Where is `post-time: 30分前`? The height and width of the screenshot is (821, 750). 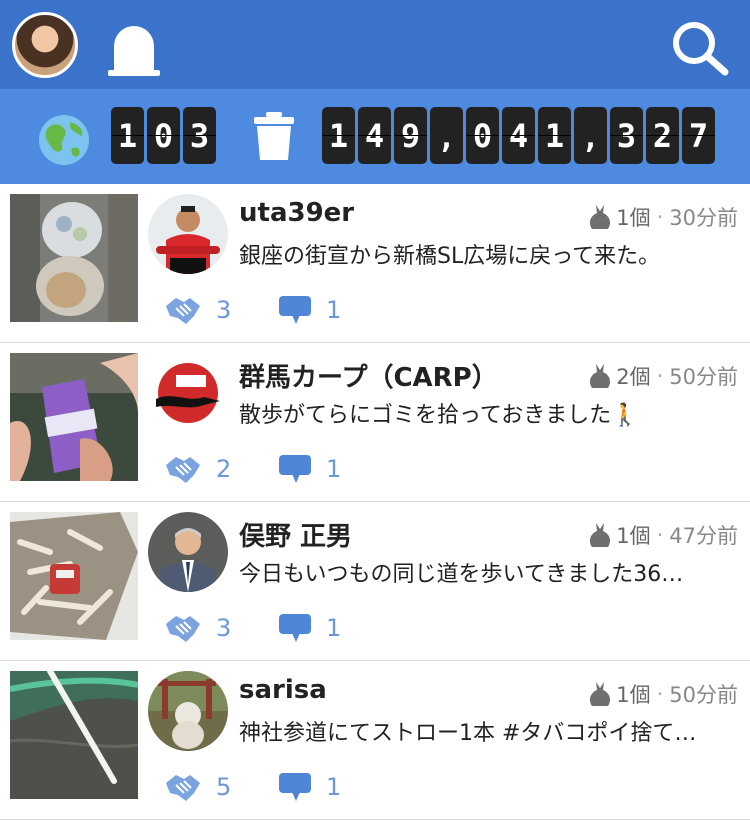
post-time: 30分前 is located at coordinates (703, 218).